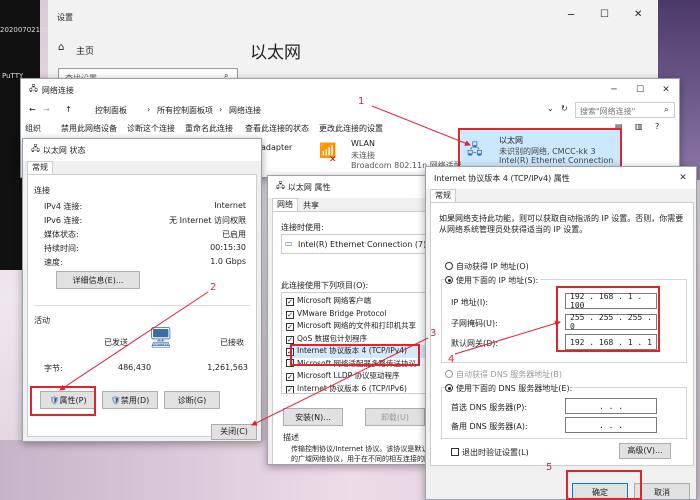 The height and width of the screenshot is (500, 700). Describe the element at coordinates (549, 467) in the screenshot. I see `step-marker-5: 5` at that location.